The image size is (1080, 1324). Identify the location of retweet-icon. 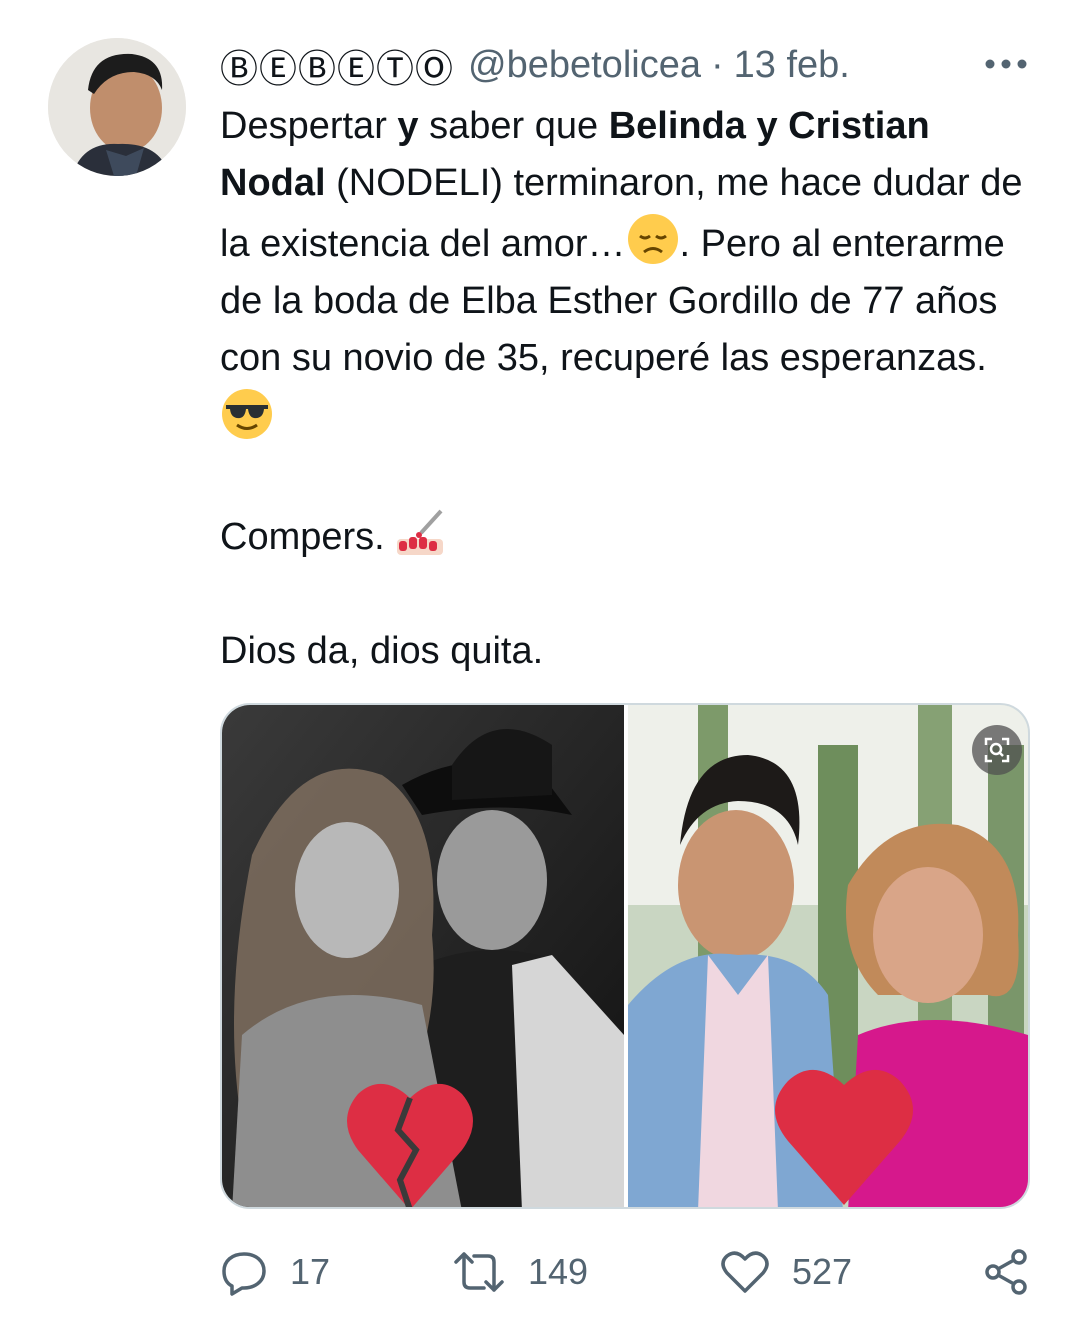
(479, 1272).